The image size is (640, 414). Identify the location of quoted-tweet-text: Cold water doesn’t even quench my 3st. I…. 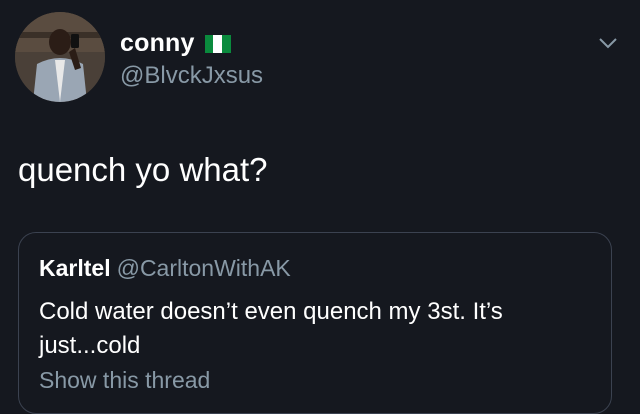
(271, 328).